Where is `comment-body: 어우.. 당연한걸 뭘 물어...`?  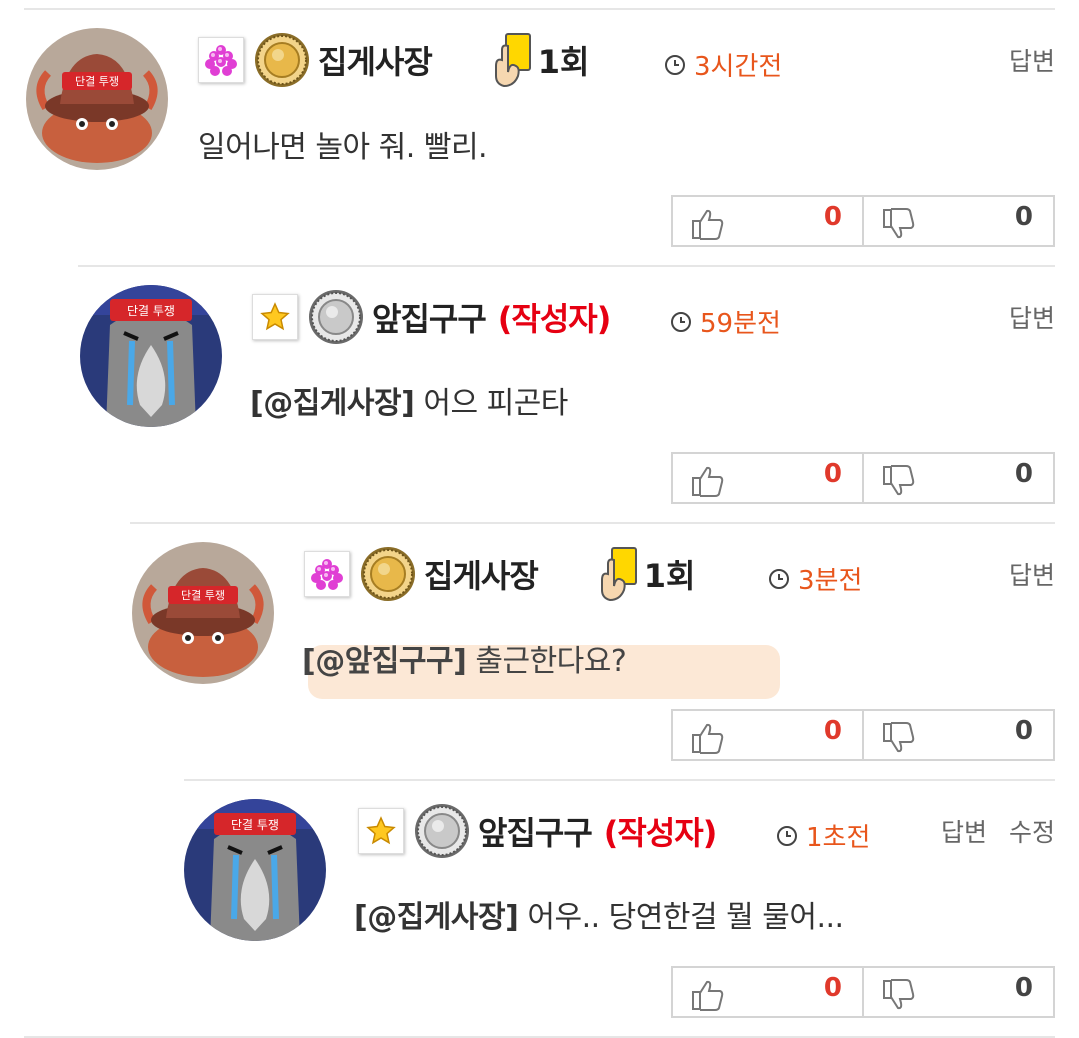
comment-body: 어우.. 당연한걸 뭘 물어... is located at coordinates (681, 917).